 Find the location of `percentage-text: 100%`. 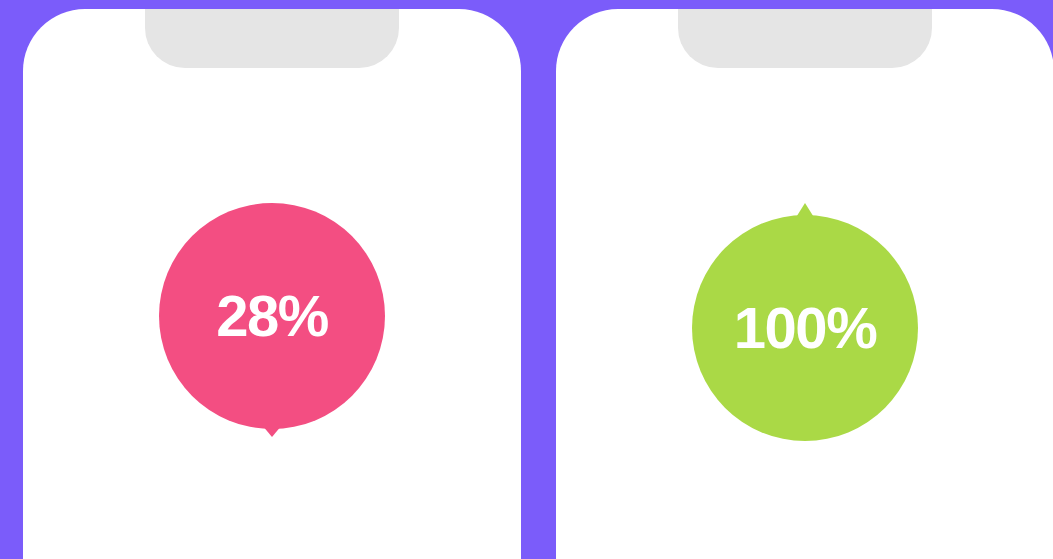

percentage-text: 100% is located at coordinates (805, 328).